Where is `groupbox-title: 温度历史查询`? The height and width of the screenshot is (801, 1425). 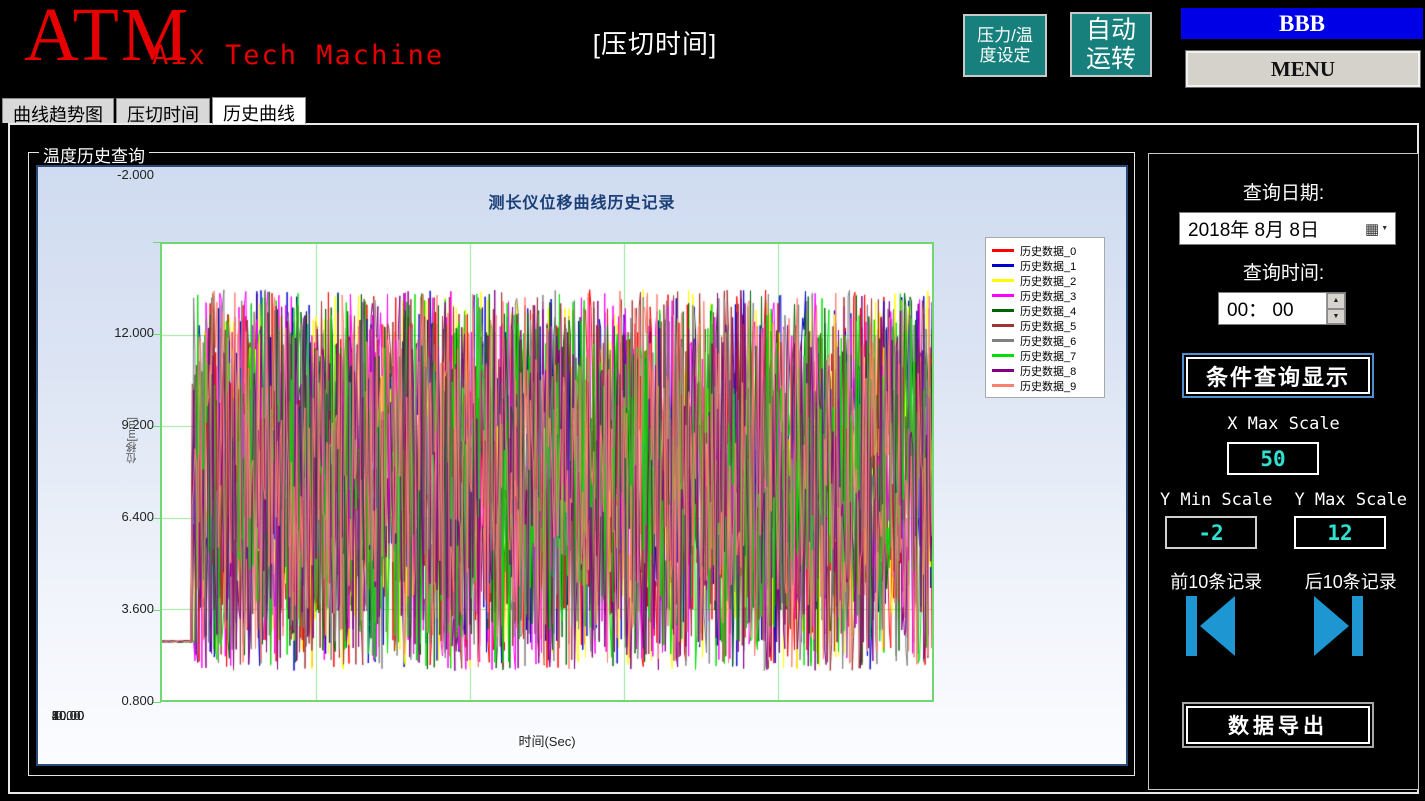 groupbox-title: 温度历史查询 is located at coordinates (94, 154).